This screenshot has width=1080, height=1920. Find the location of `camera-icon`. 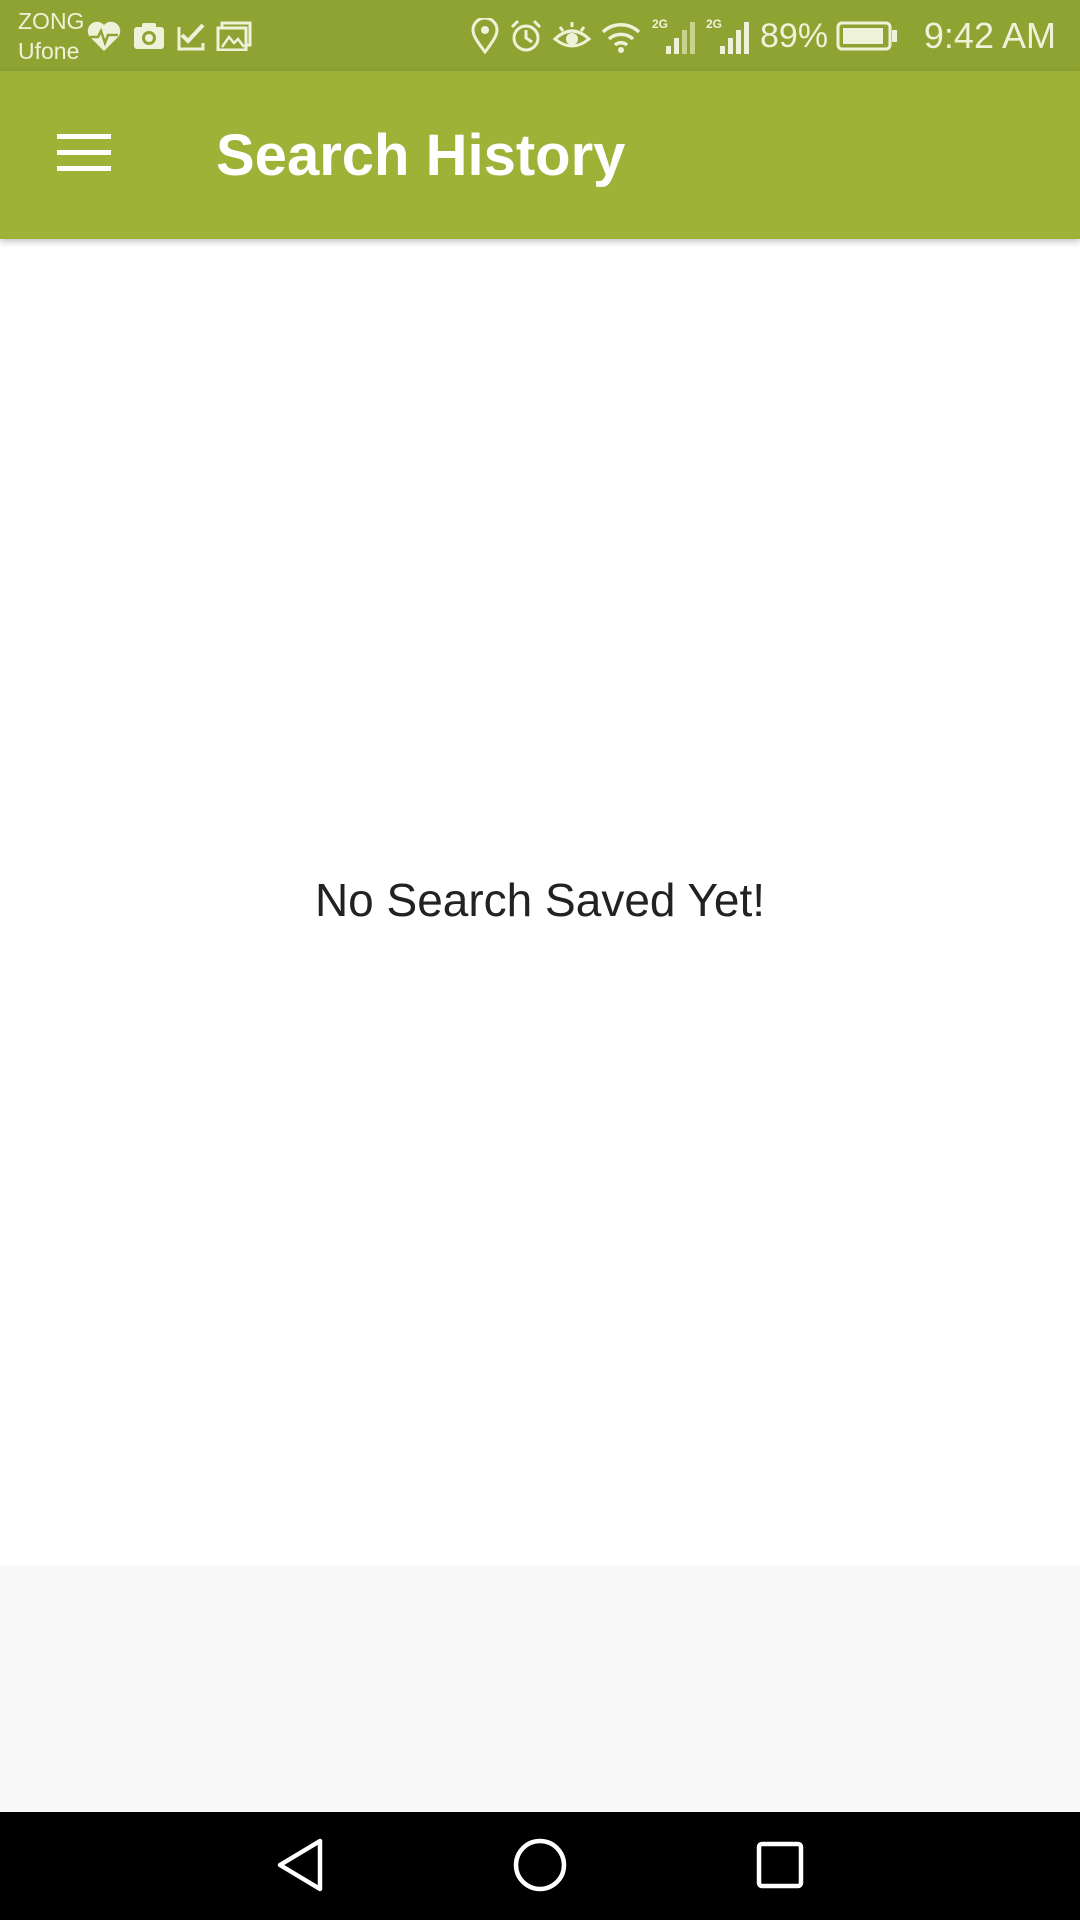

camera-icon is located at coordinates (149, 36).